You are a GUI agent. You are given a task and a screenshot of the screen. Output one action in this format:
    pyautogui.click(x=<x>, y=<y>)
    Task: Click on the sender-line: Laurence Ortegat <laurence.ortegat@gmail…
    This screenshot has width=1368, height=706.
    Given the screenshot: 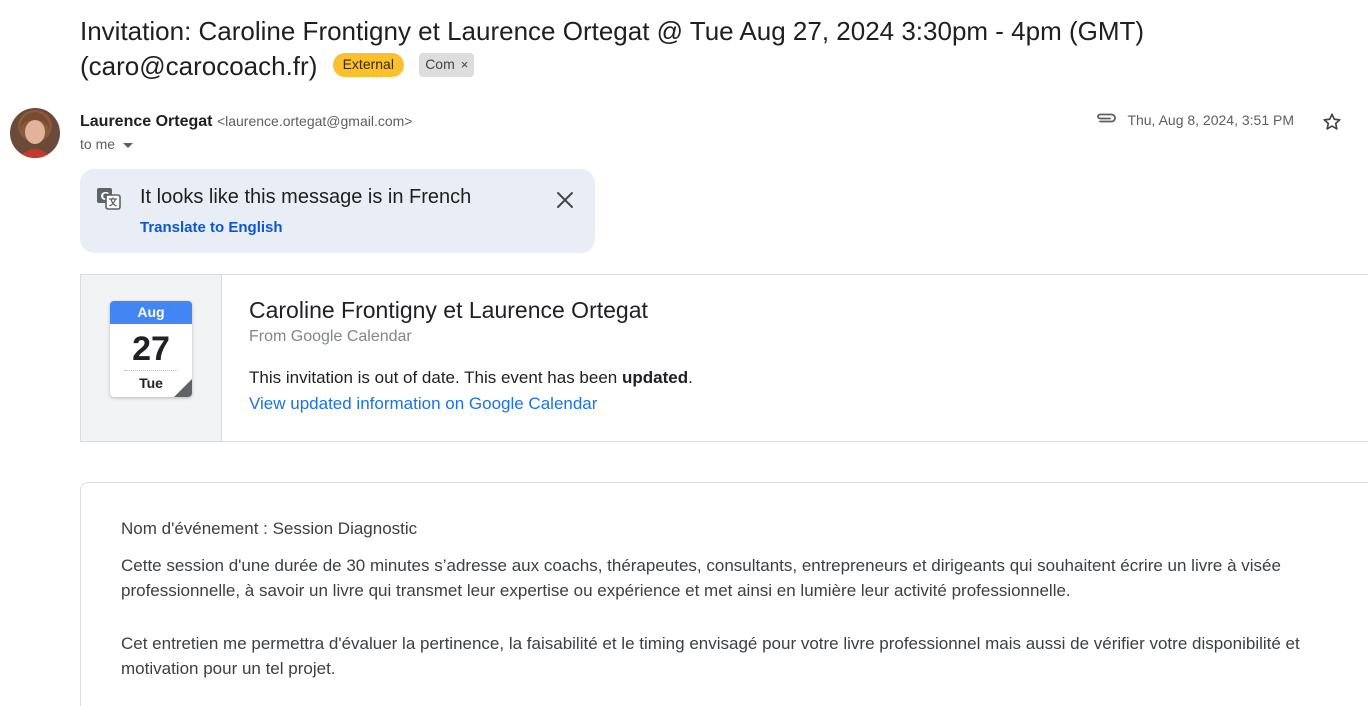 What is the action you would take?
    pyautogui.click(x=246, y=121)
    